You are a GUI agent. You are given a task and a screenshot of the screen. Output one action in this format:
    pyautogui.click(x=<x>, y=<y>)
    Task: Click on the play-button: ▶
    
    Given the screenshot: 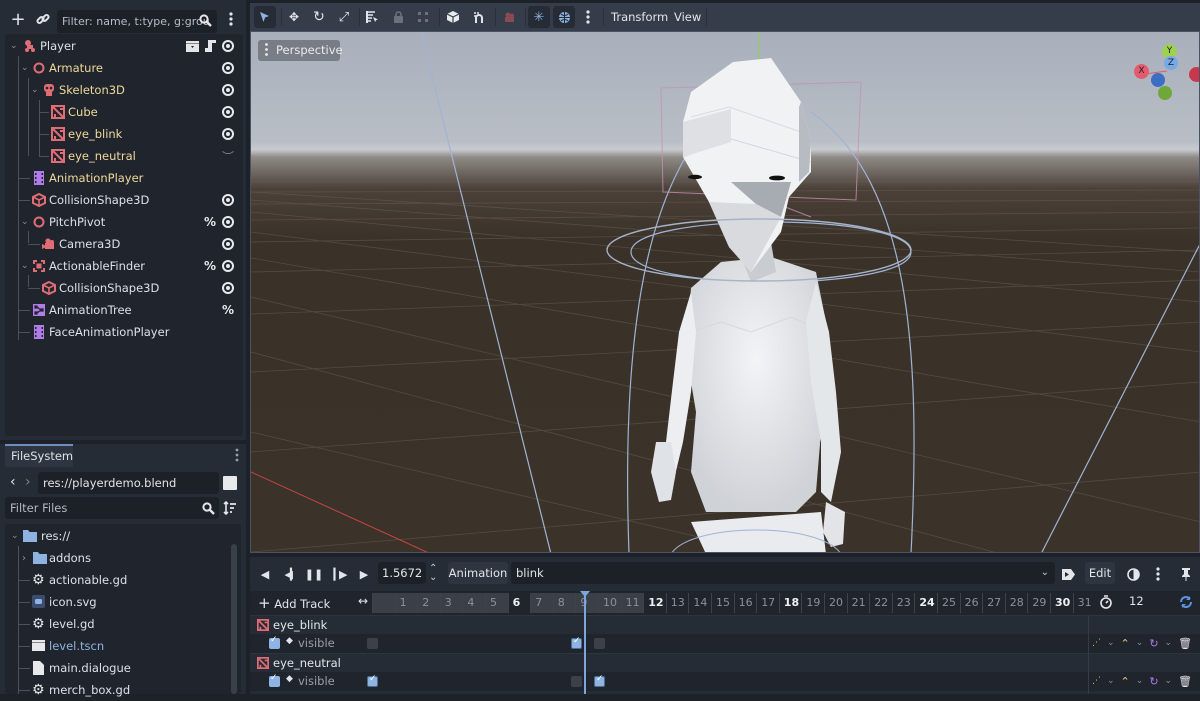 What is the action you would take?
    pyautogui.click(x=364, y=574)
    